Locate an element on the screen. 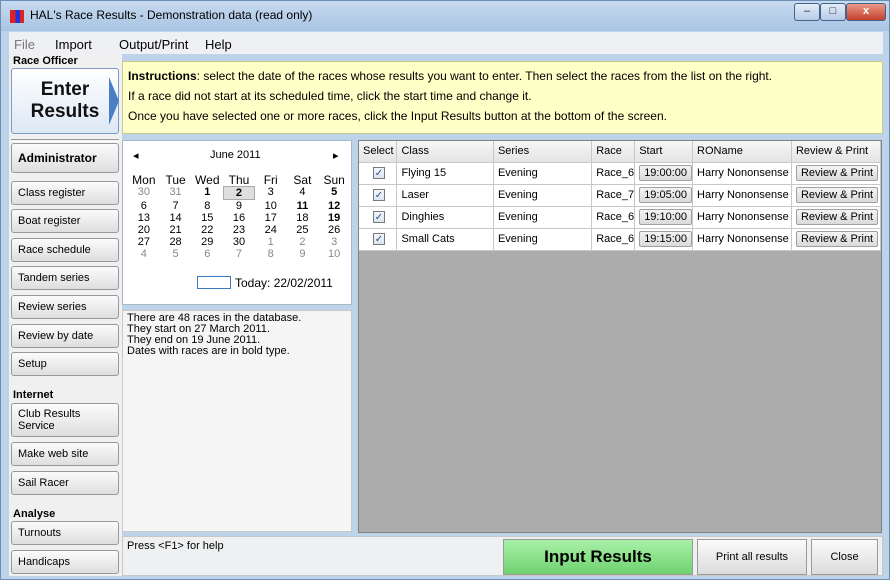  class-cell: Dinghies is located at coordinates (445, 217).